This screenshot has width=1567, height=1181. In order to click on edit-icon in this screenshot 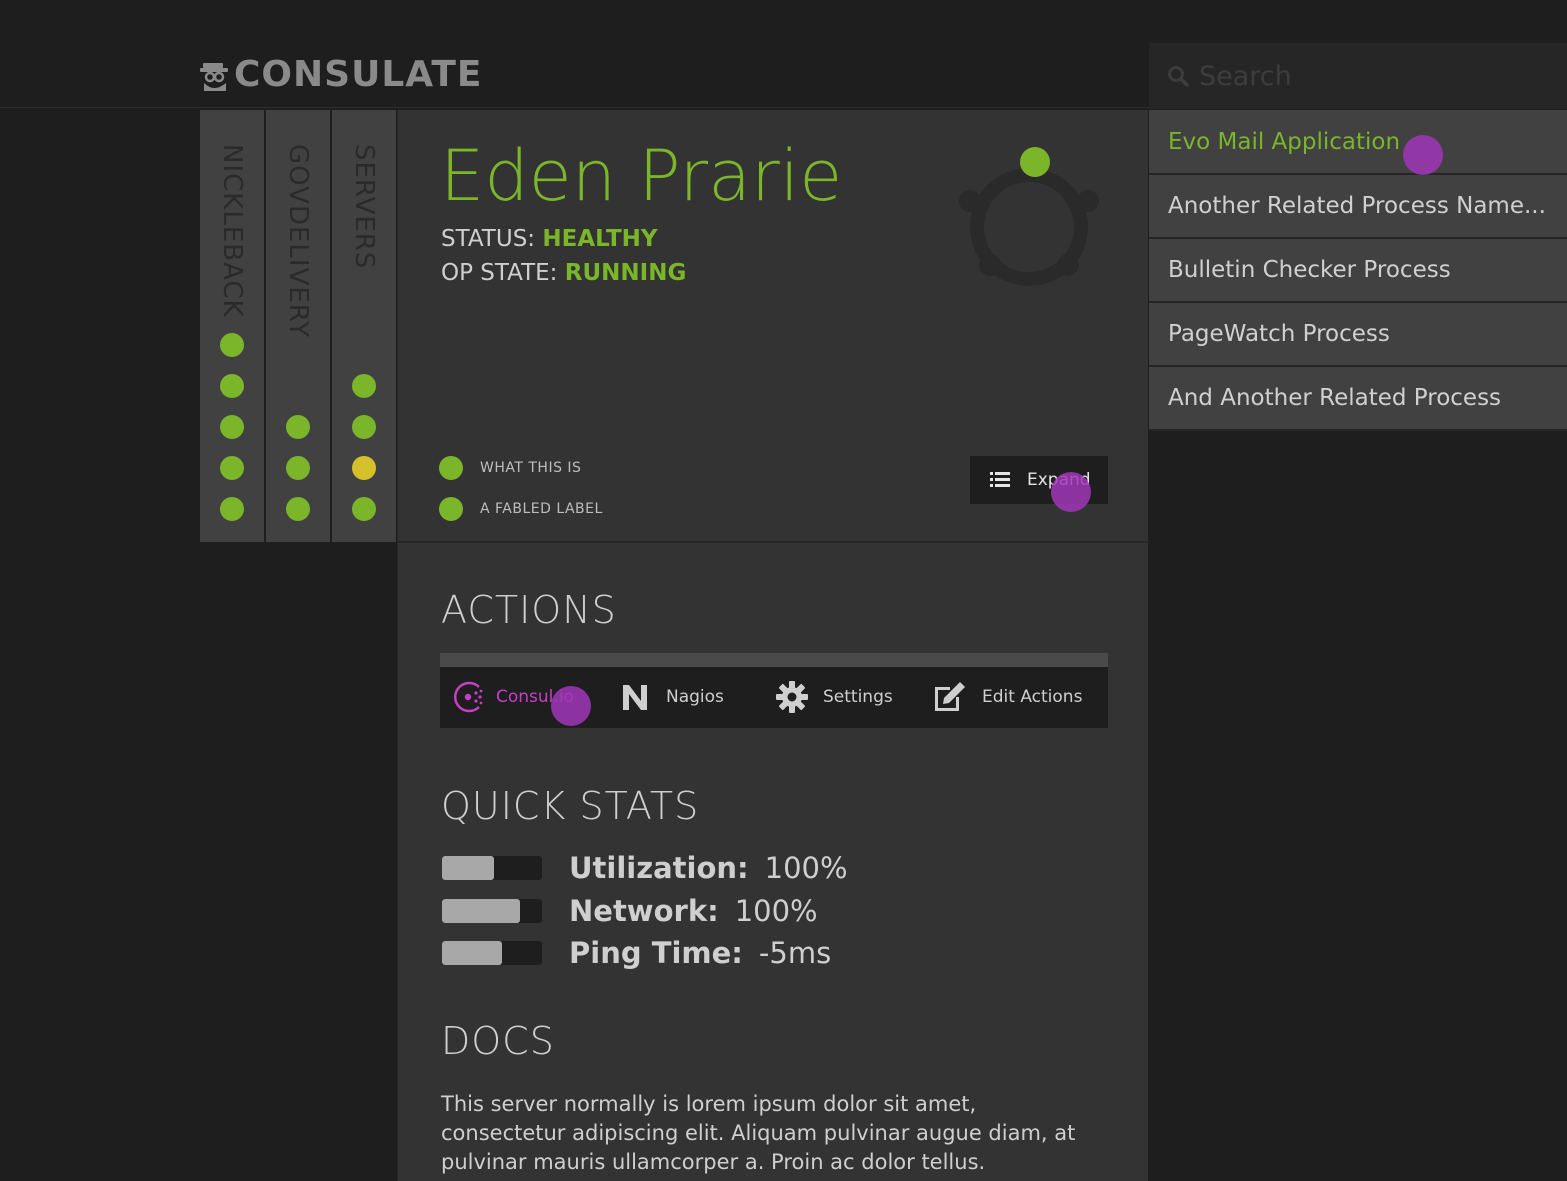, I will do `click(950, 696)`.